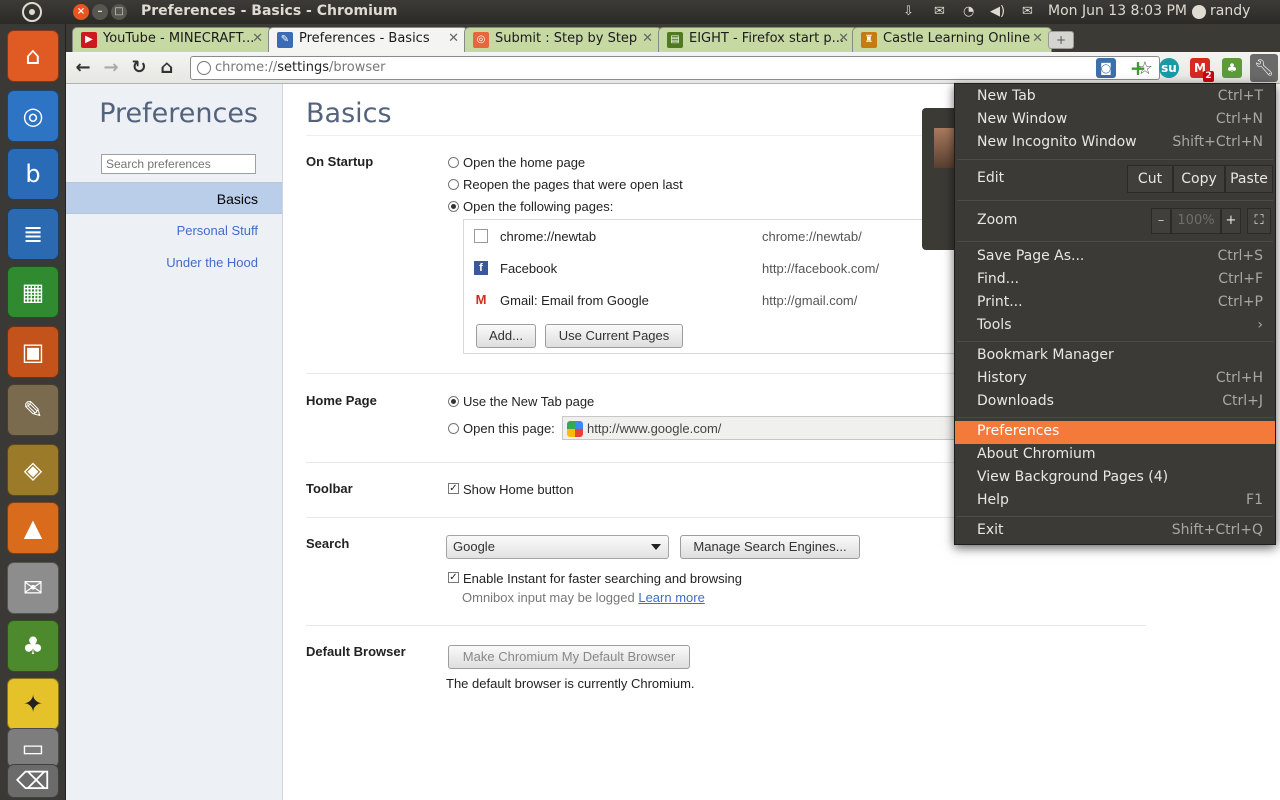 Image resolution: width=1280 pixels, height=800 pixels. I want to click on vlc-icon: ▲, so click(33, 528).